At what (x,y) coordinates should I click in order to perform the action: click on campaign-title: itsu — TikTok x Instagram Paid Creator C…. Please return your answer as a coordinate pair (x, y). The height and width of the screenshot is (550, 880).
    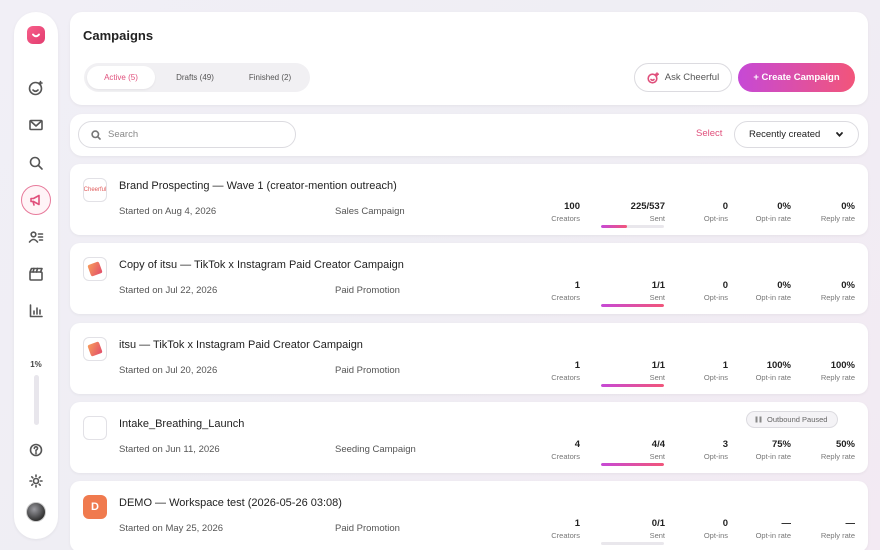
    Looking at the image, I should click on (241, 345).